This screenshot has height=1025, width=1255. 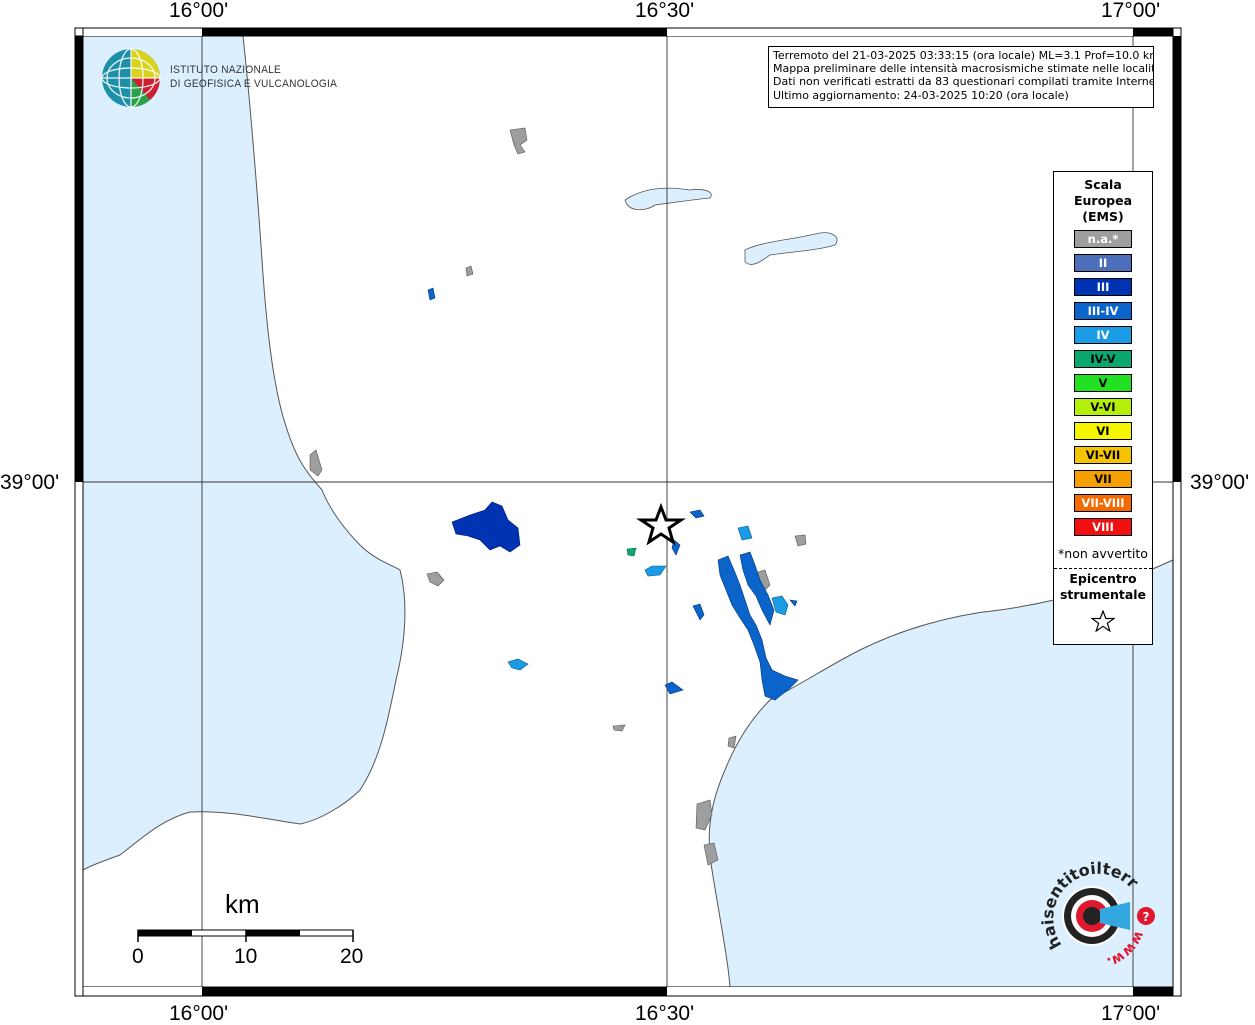 I want to click on legend-swatch-iv-v: IV-V, so click(x=1103, y=359).